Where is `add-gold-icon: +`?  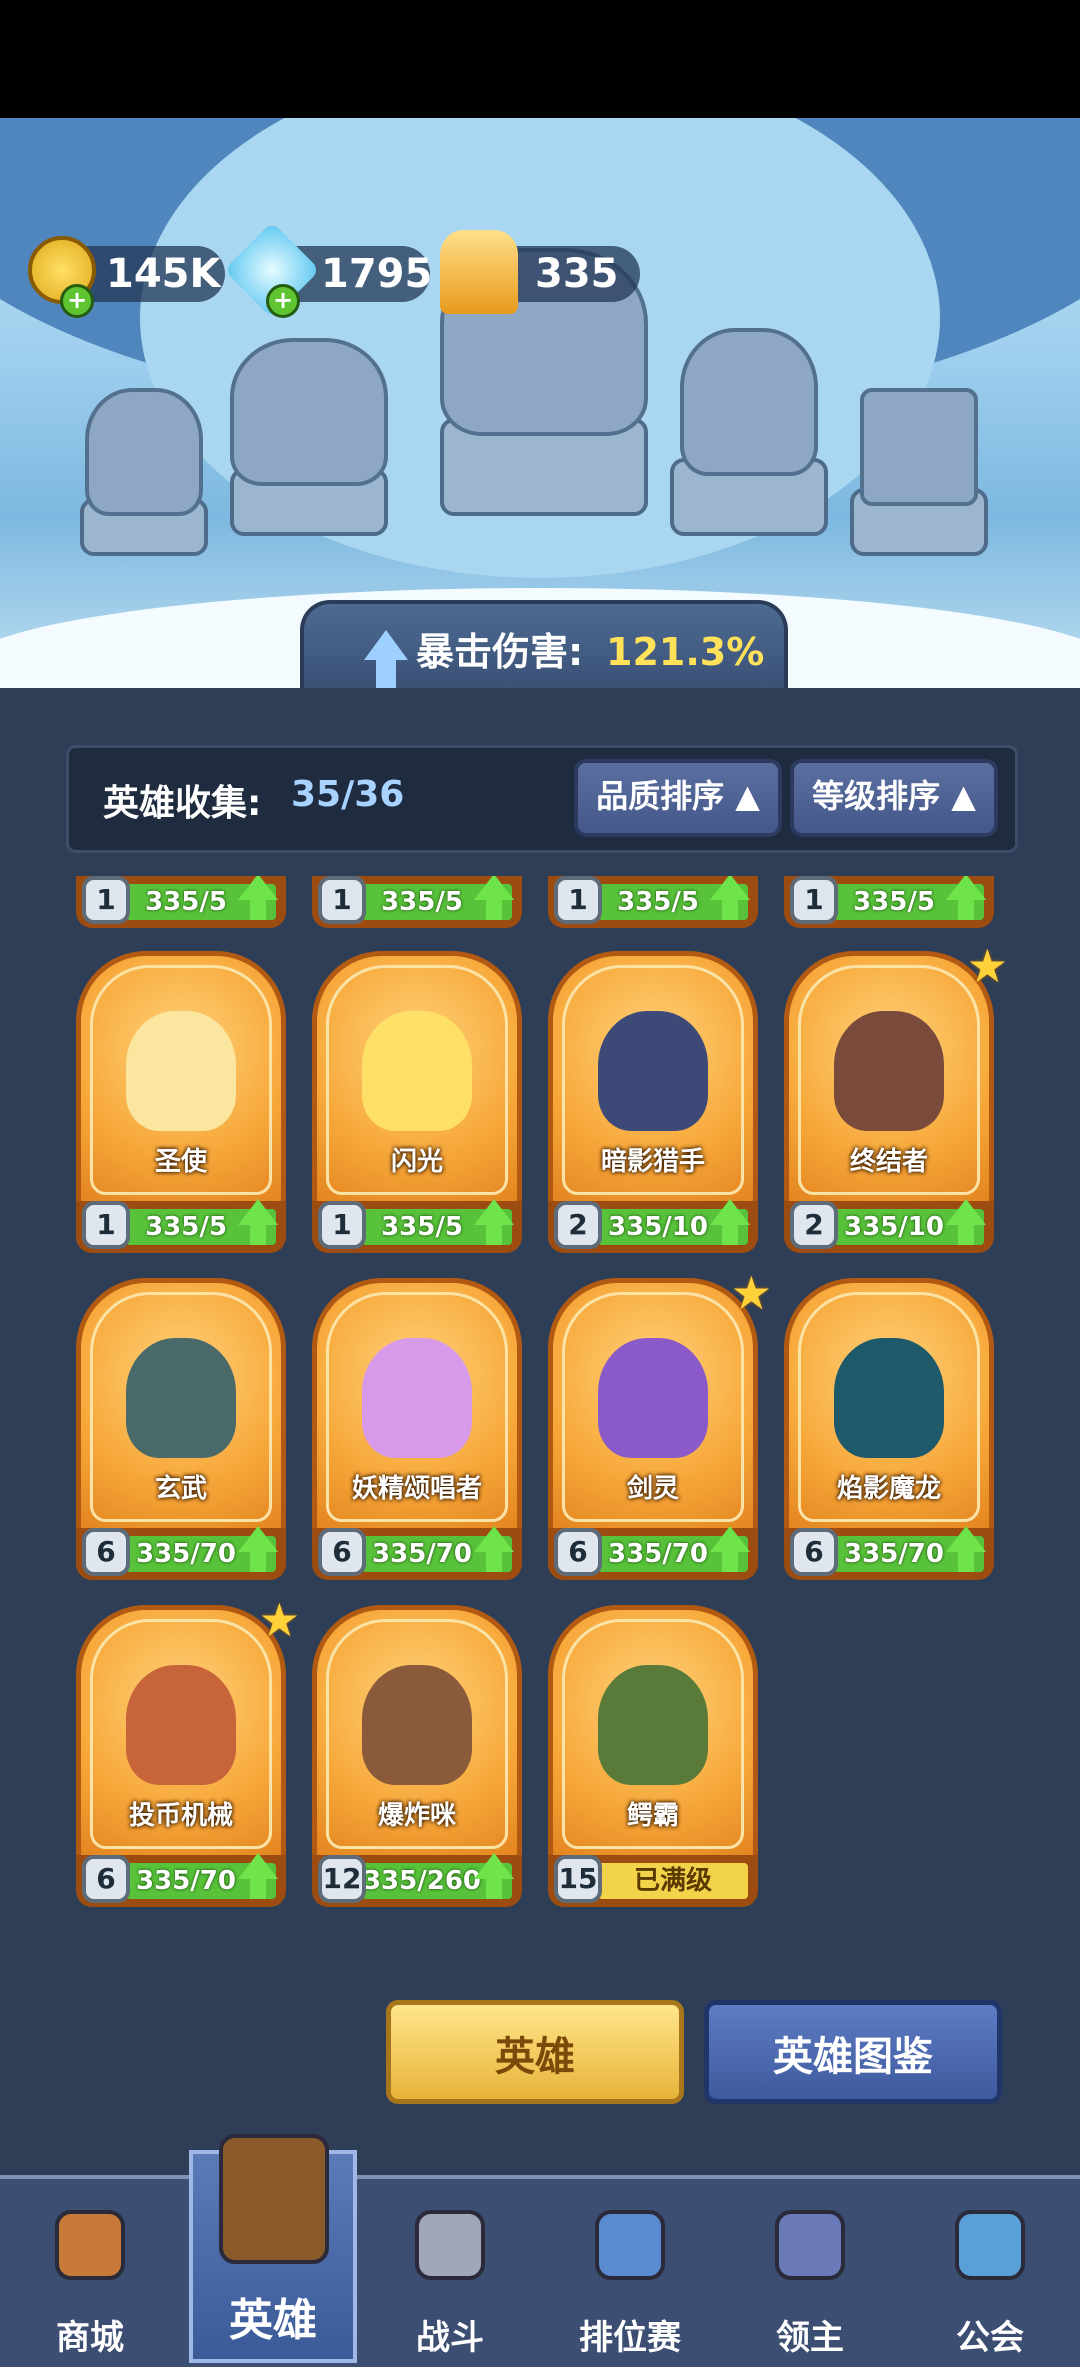 add-gold-icon: + is located at coordinates (77, 301).